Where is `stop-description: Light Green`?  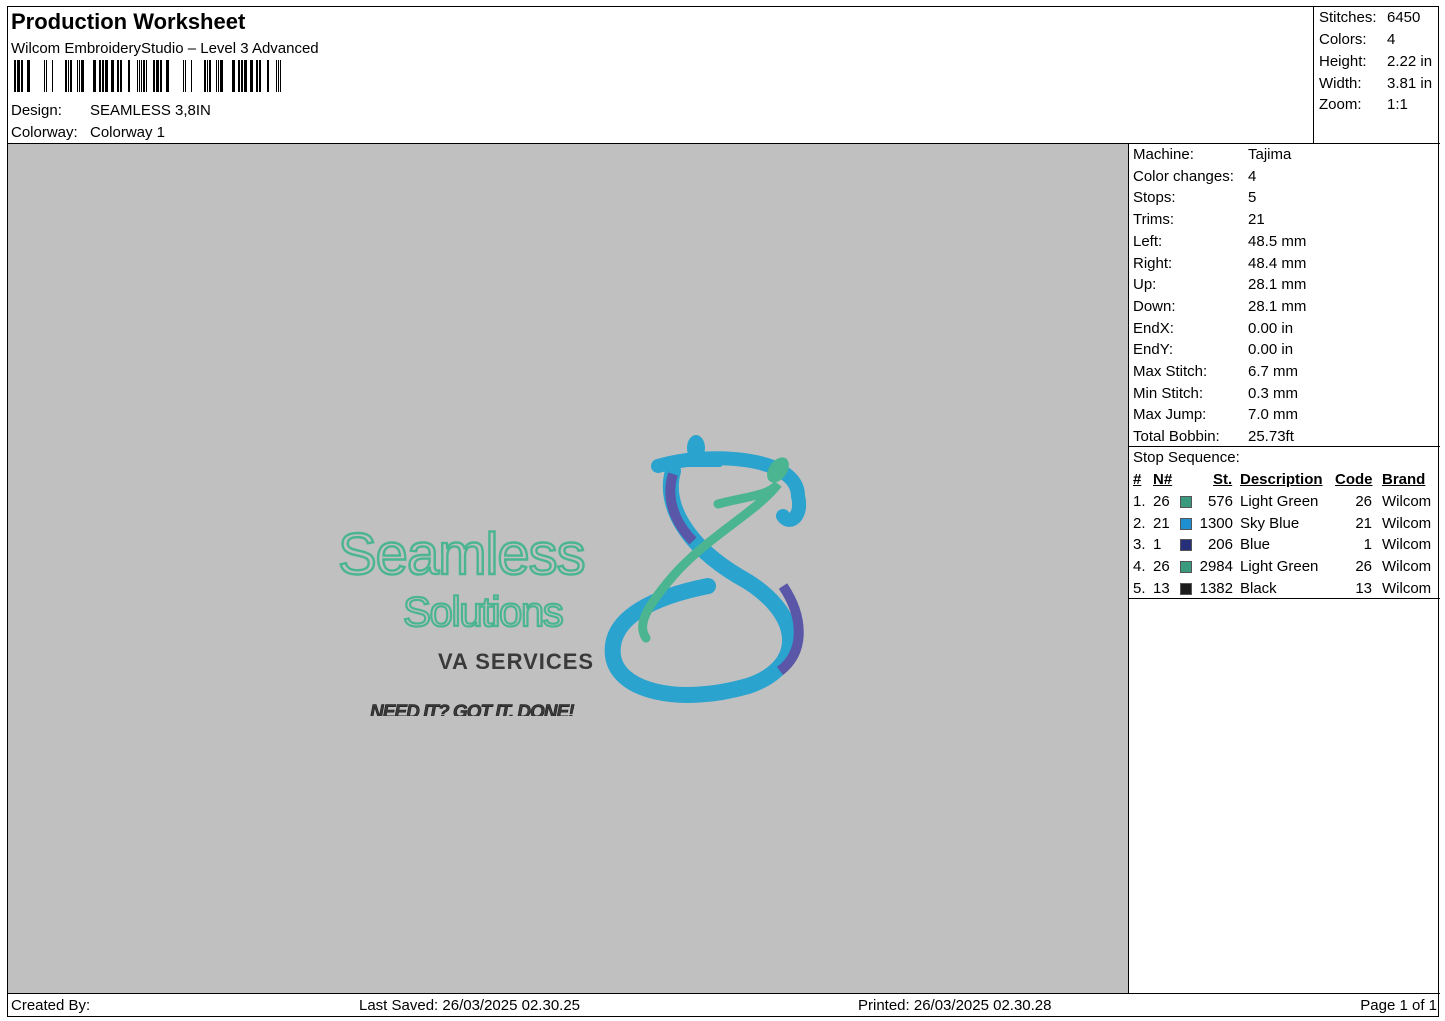
stop-description: Light Green is located at coordinates (1279, 501).